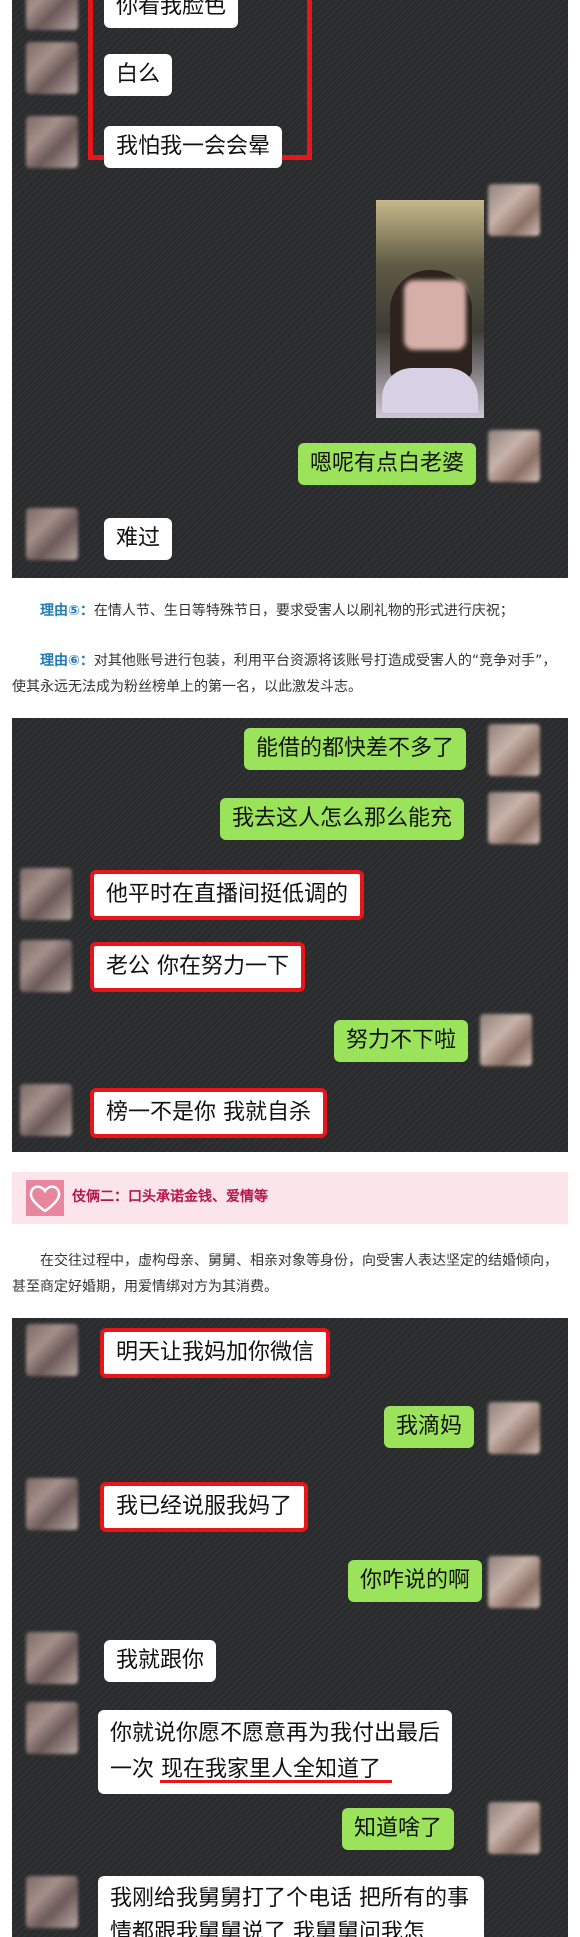  I want to click on video-call-photo, so click(430, 309).